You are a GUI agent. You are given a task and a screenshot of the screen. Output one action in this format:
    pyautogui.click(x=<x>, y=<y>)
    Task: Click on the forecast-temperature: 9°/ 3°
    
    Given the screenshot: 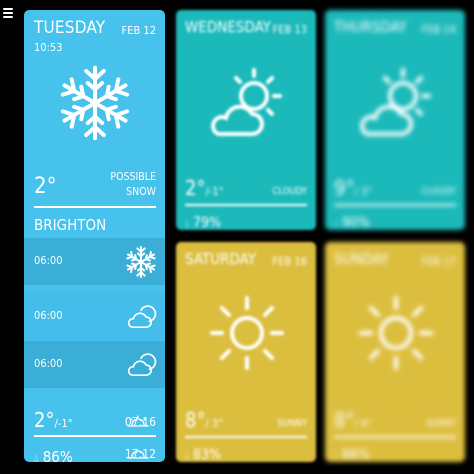 What is the action you would take?
    pyautogui.click(x=353, y=188)
    